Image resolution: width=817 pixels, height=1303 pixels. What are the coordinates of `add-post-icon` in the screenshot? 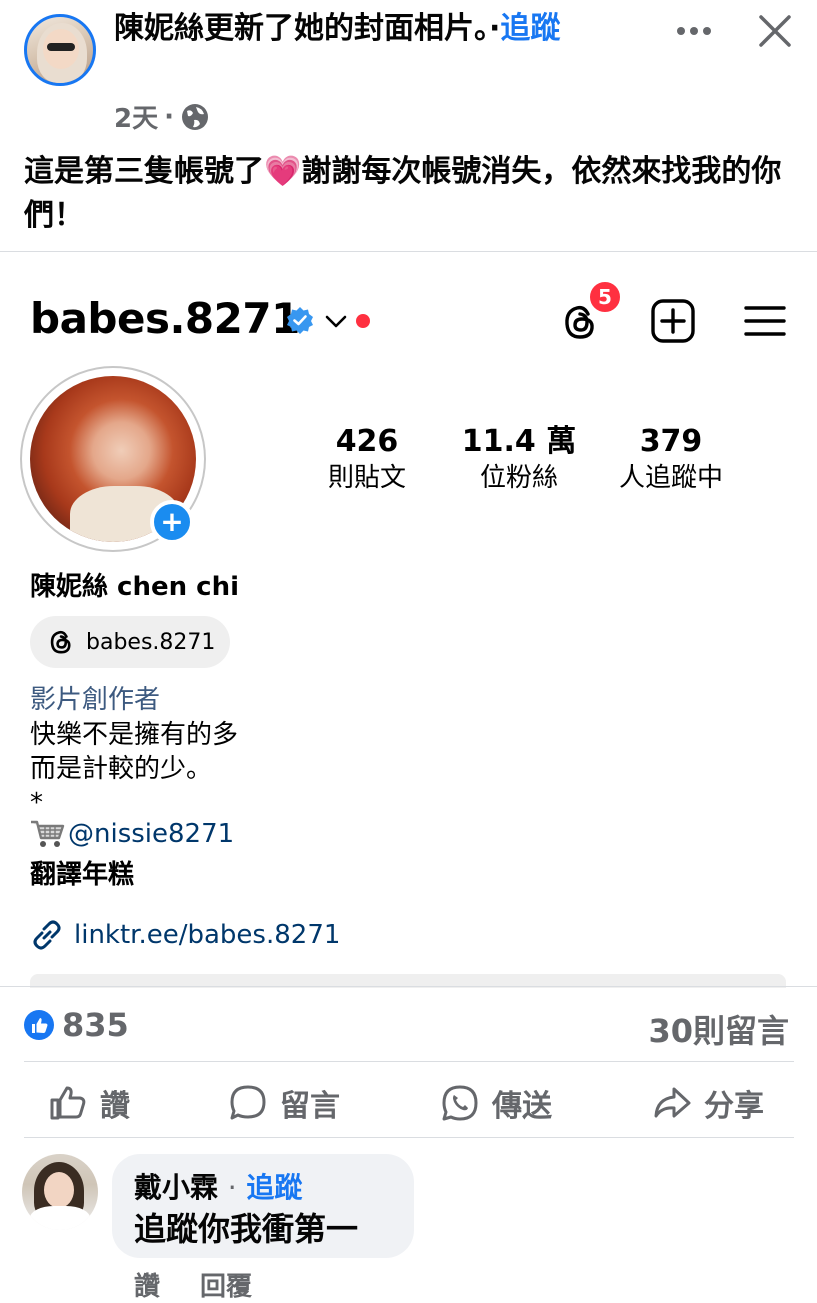 It's located at (673, 321).